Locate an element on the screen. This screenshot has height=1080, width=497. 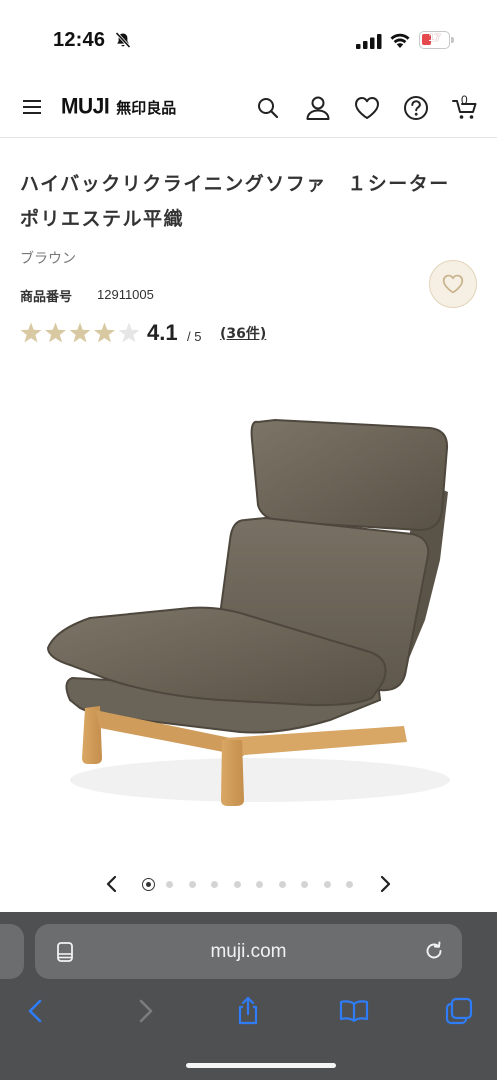
tabs-icon is located at coordinates (459, 1011).